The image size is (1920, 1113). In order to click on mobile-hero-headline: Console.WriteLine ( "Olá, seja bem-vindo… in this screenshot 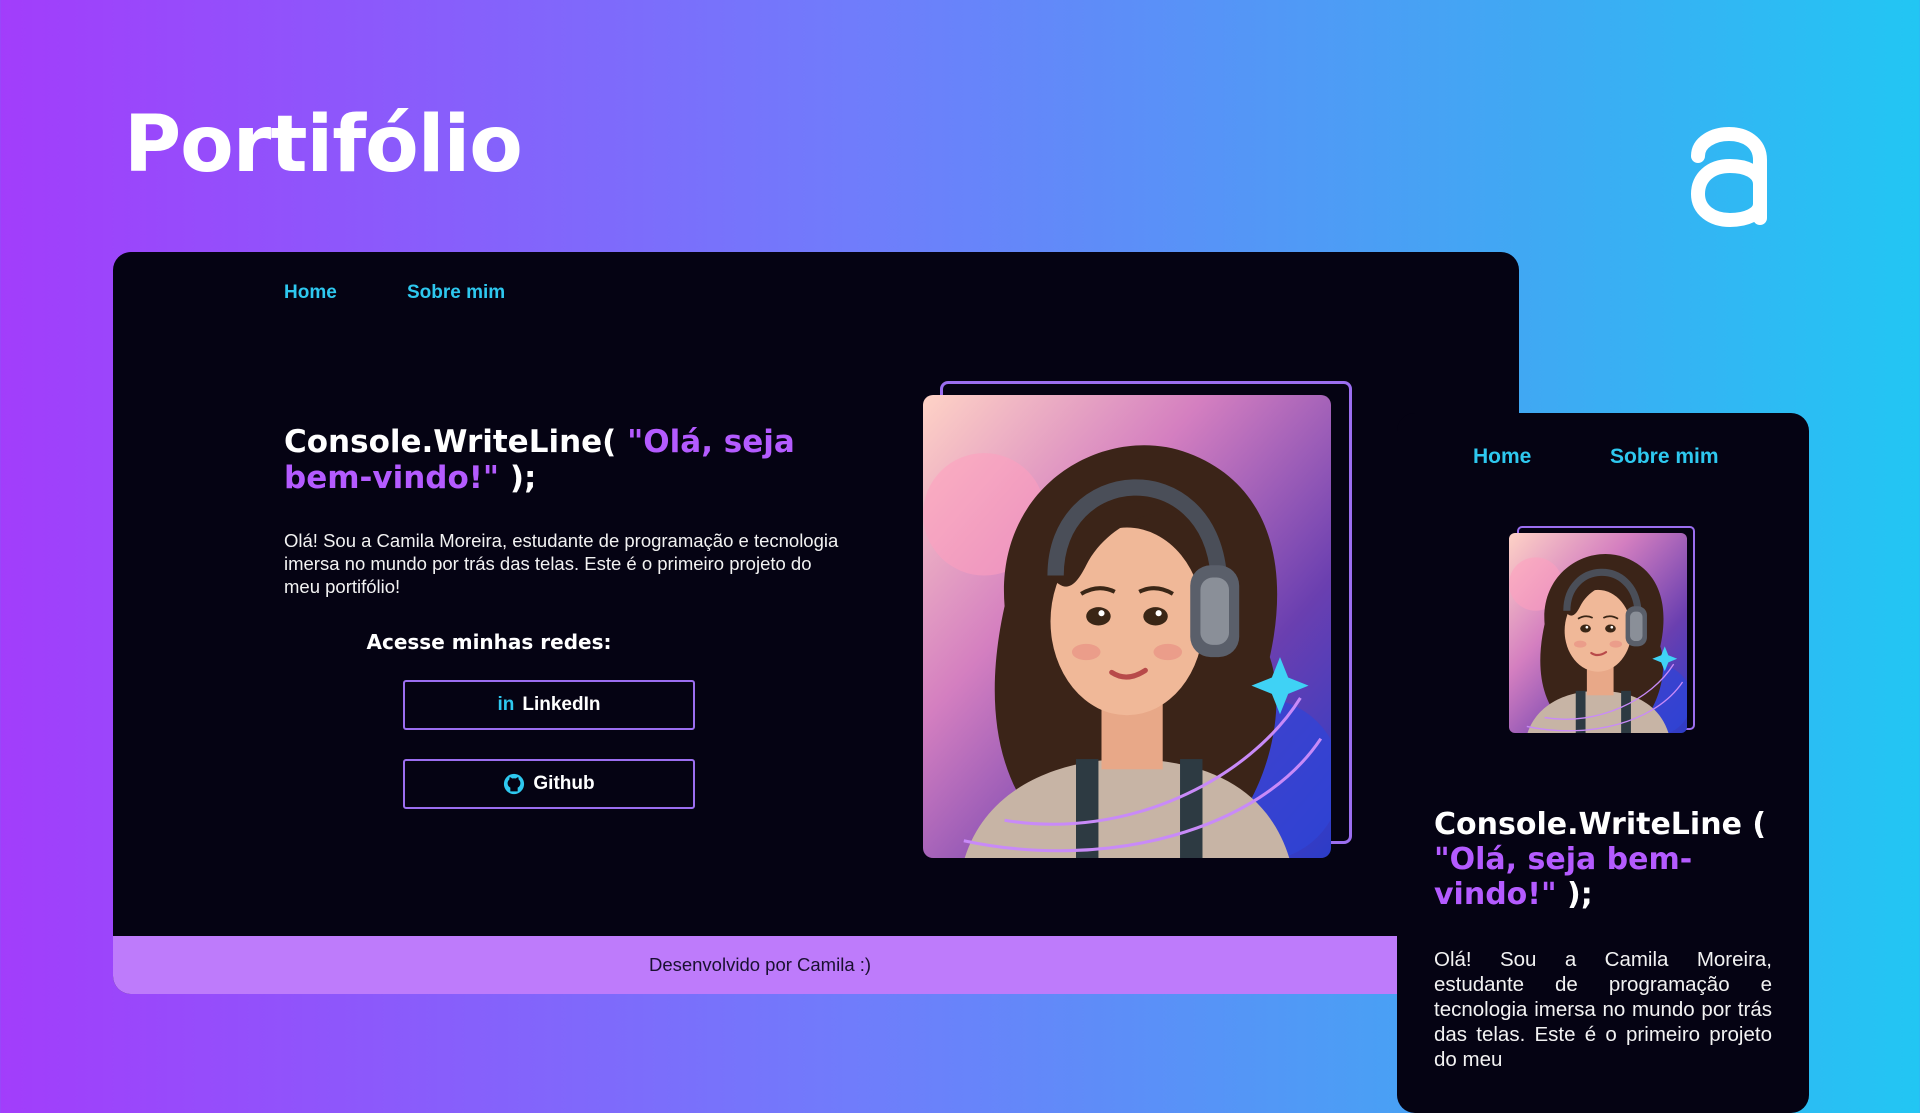, I will do `click(1609, 859)`.